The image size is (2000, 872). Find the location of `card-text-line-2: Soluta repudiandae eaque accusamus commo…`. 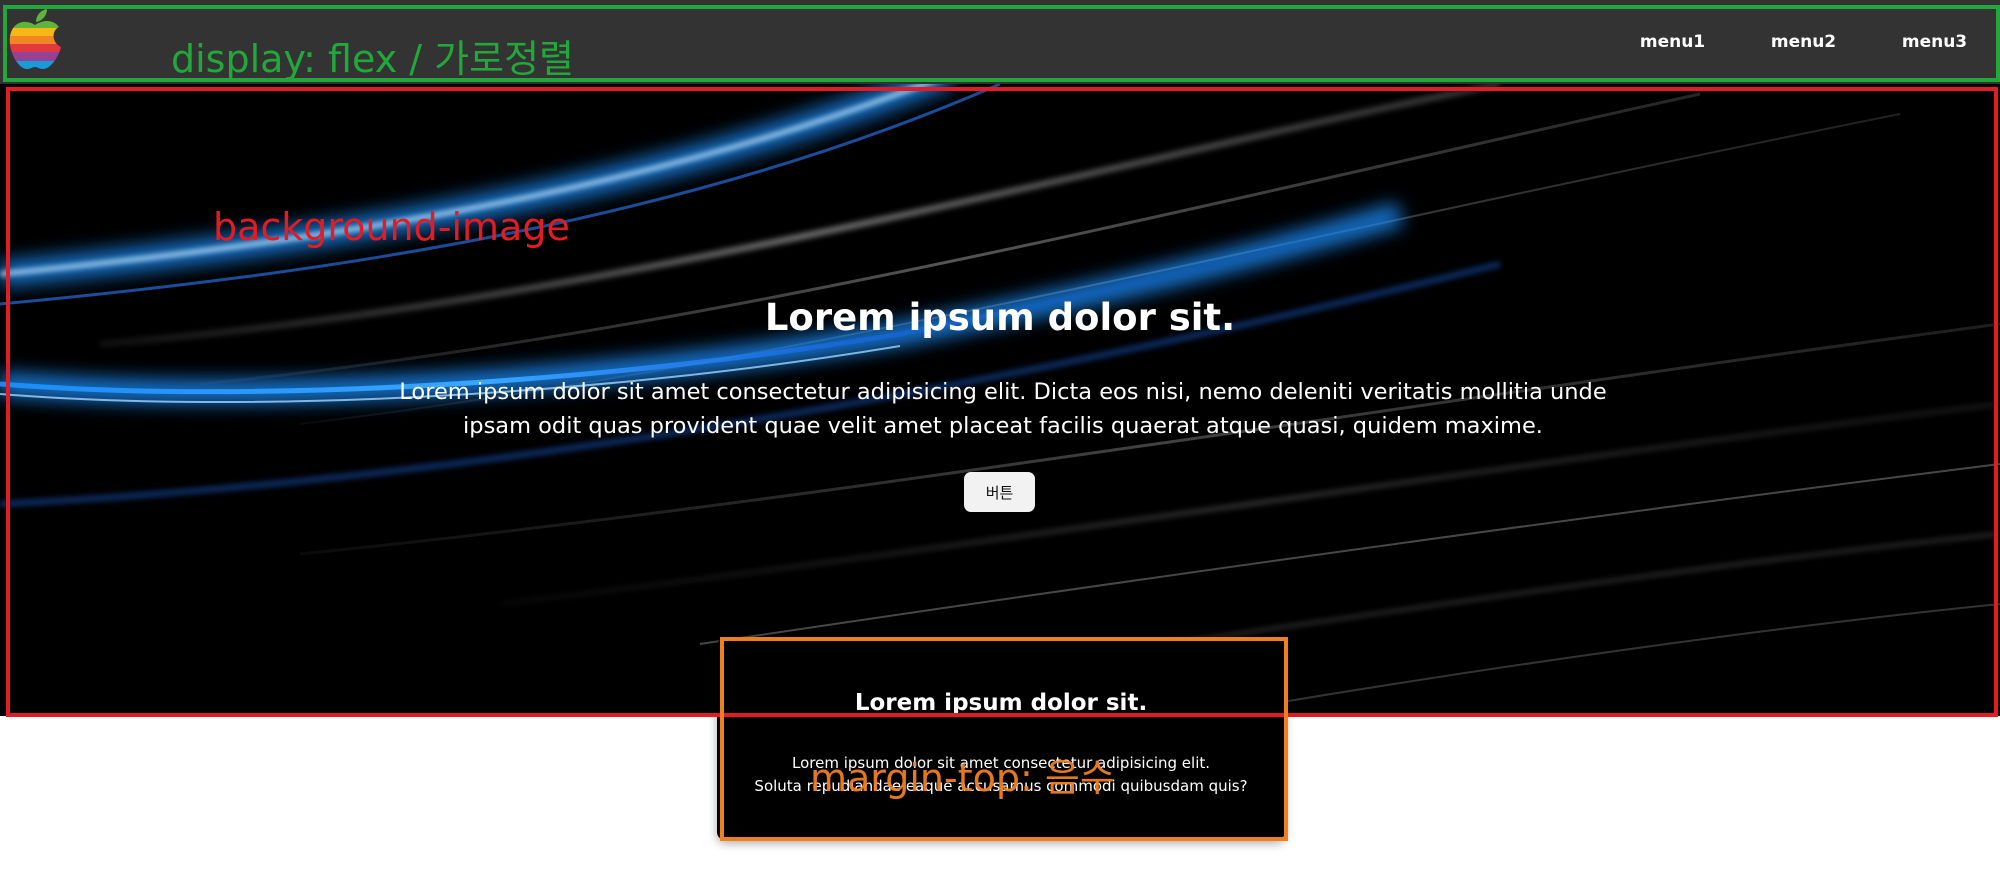

card-text-line-2: Soluta repudiandae eaque accusamus commo… is located at coordinates (1001, 786).